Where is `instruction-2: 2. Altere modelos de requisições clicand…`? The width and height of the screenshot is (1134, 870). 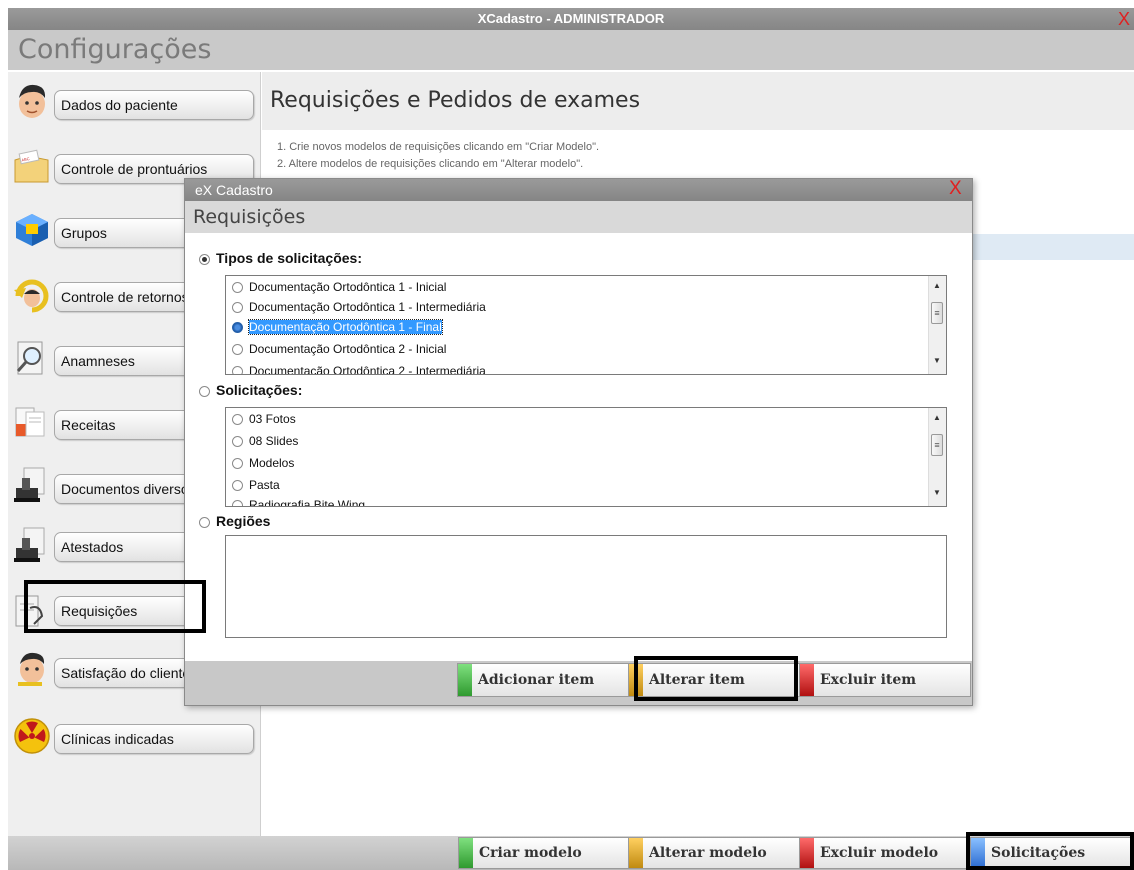
instruction-2: 2. Altere modelos de requisições clicand… is located at coordinates (430, 164).